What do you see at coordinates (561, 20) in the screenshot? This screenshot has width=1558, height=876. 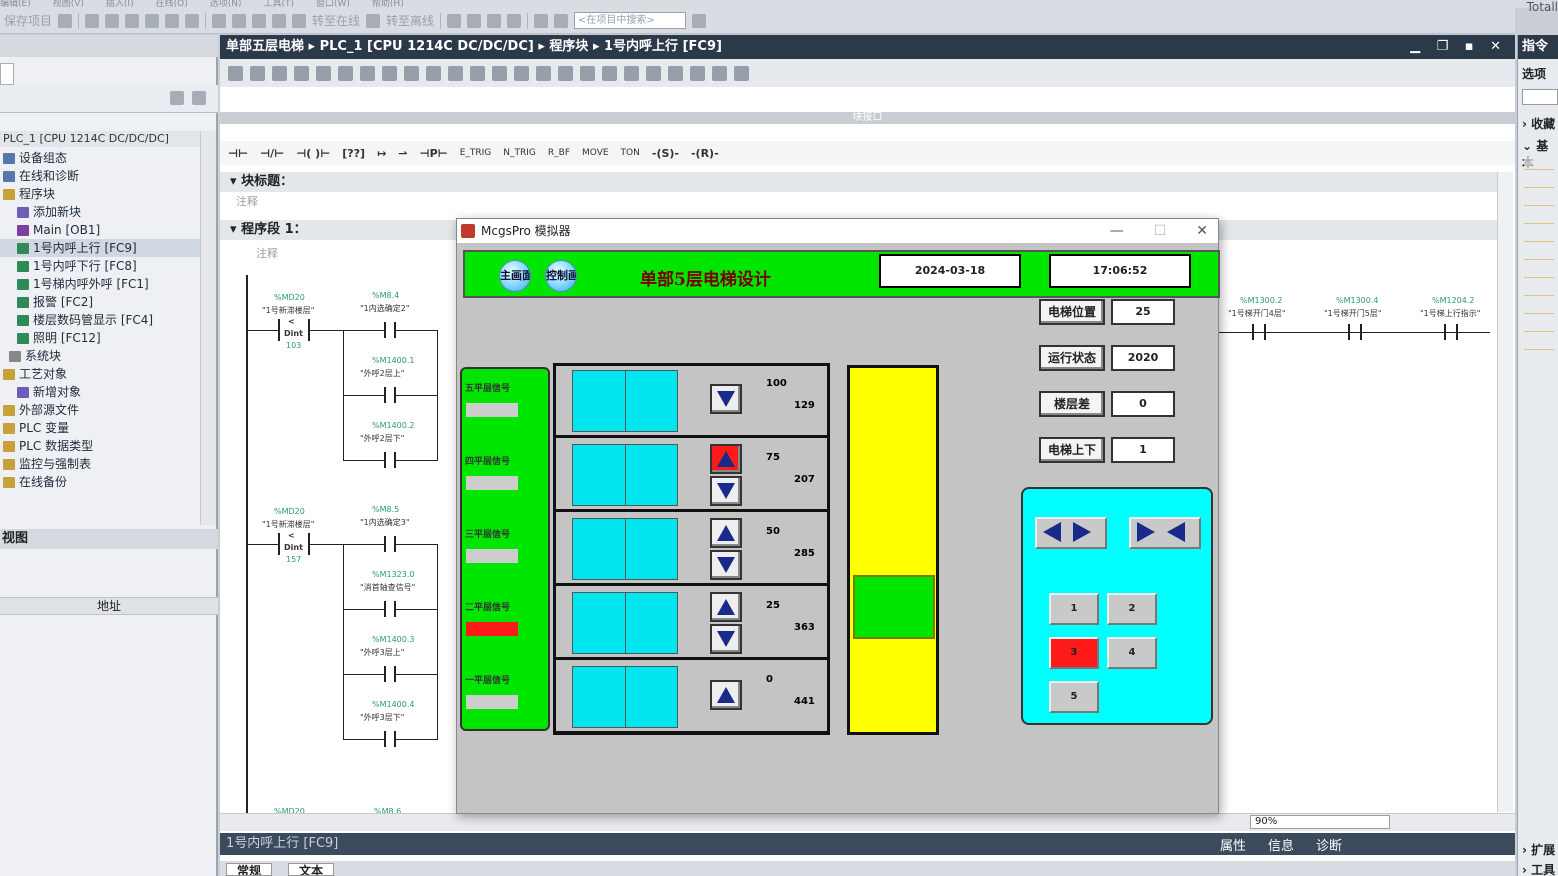 I see `split-vertical-icon` at bounding box center [561, 20].